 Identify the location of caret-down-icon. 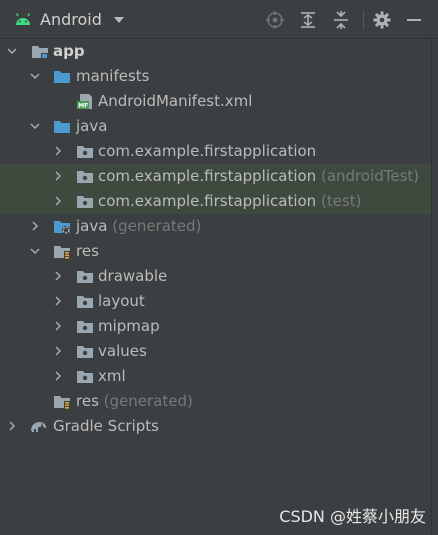
(119, 20).